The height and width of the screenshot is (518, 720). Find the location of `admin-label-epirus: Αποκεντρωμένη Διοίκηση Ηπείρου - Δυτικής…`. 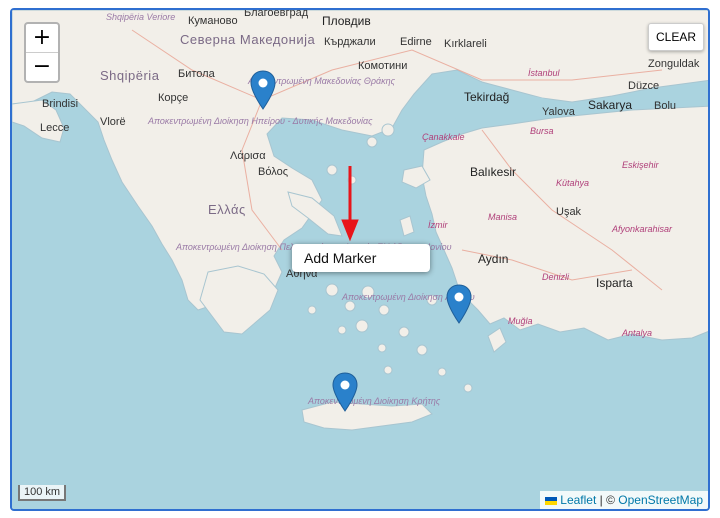

admin-label-epirus: Αποκεντρωμένη Διοίκηση Ηπείρου - Δυτικής… is located at coordinates (260, 121).